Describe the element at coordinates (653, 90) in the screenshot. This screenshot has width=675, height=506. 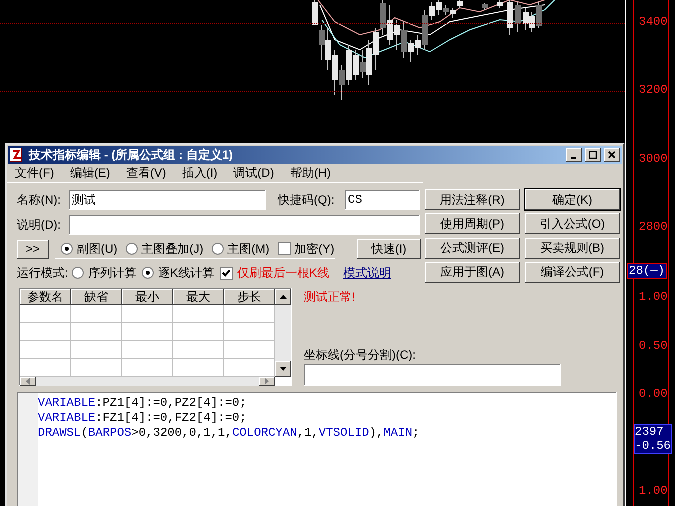
I see `axis-label: 3200` at that location.